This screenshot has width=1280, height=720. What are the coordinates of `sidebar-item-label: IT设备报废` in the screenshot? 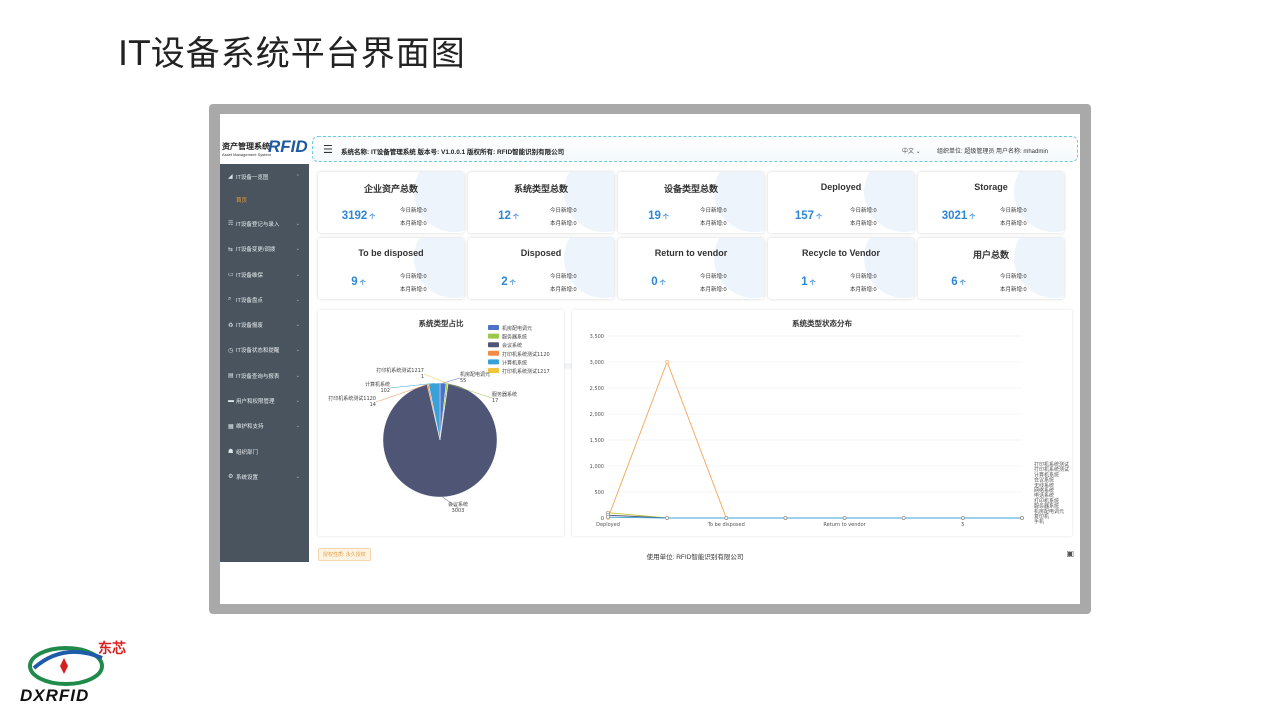 It's located at (249, 326).